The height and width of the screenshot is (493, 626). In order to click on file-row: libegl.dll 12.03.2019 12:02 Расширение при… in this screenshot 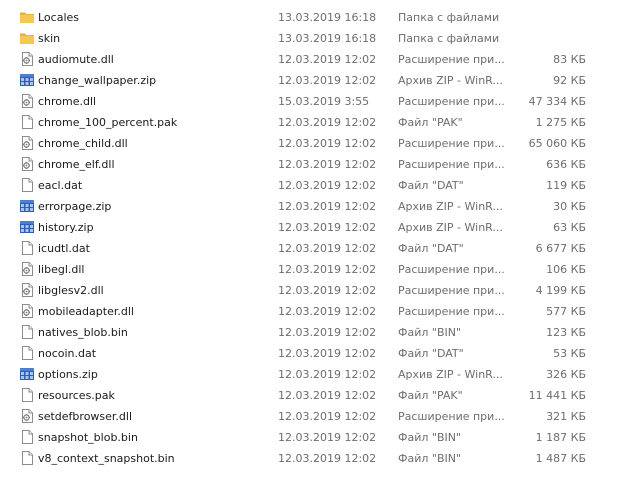, I will do `click(313, 269)`.